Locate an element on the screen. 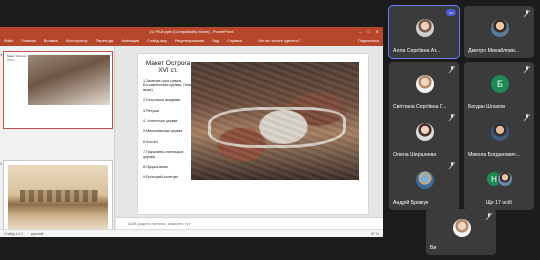 This screenshot has width=540, height=260. tell-me-search: Что вы хотите сделать? is located at coordinates (279, 41).